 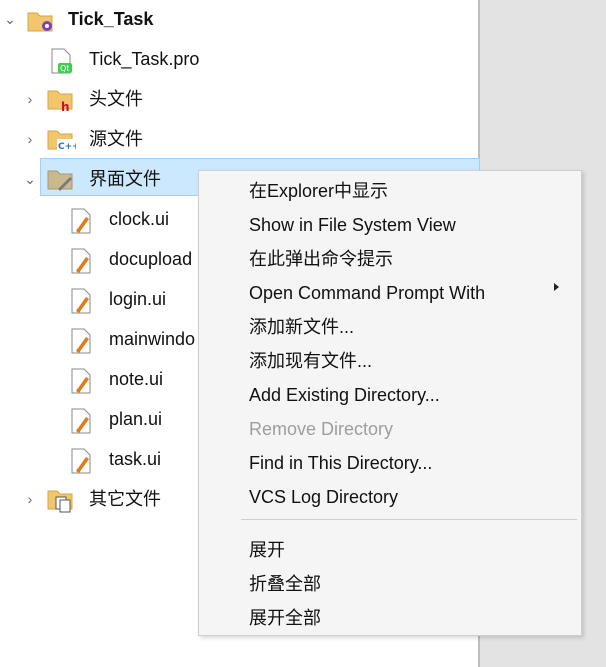 I want to click on submenu-arrow-icon, so click(x=556, y=287).